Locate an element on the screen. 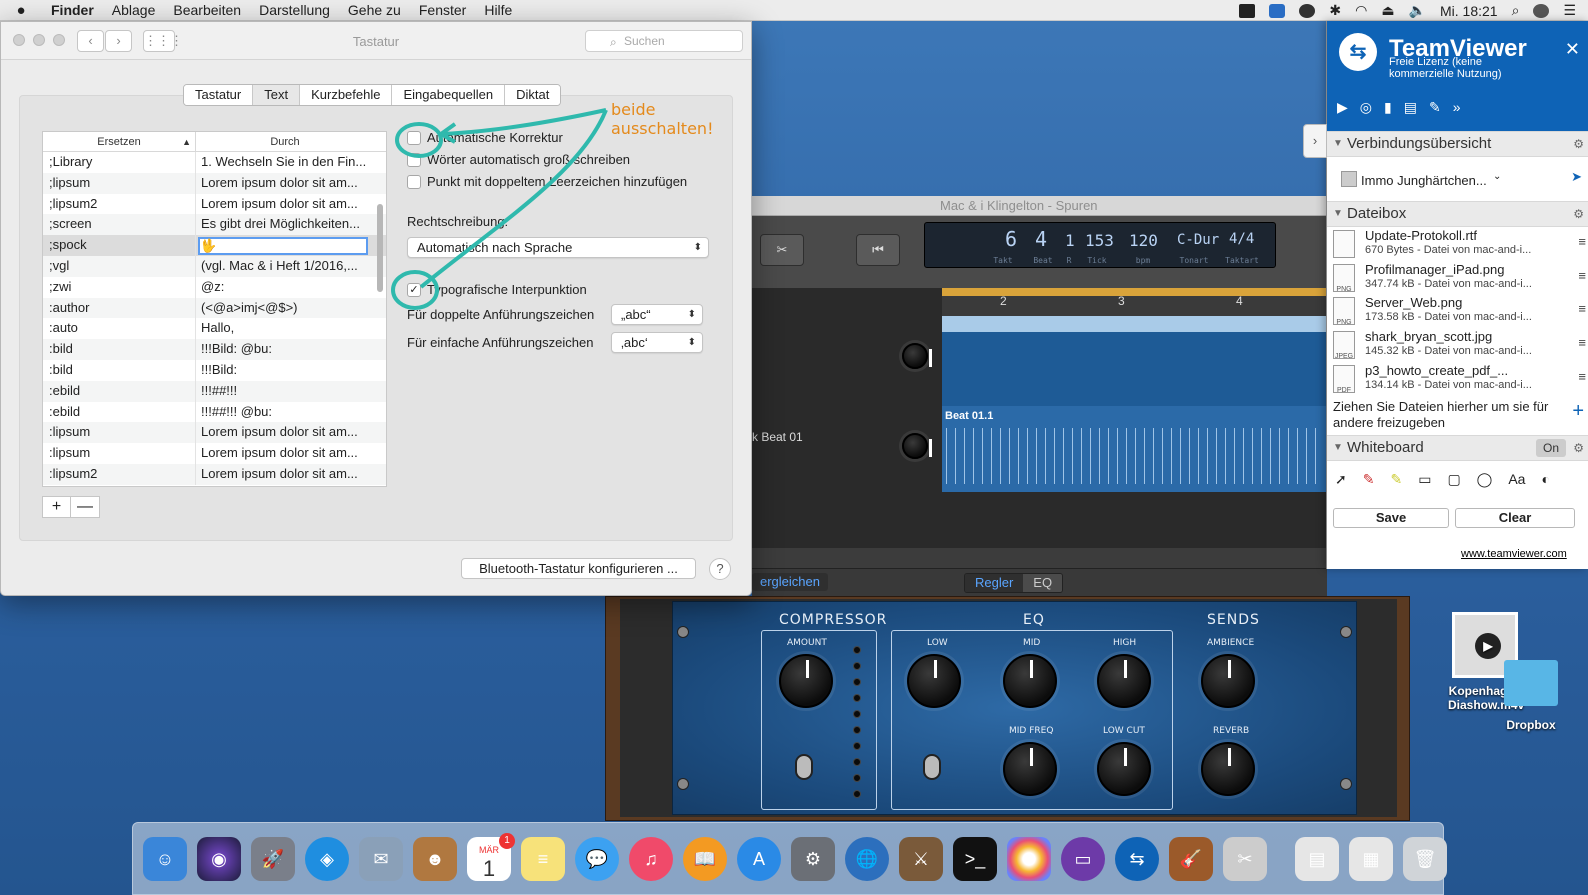 This screenshot has height=895, width=1588. add-file-icon: + is located at coordinates (1578, 411).